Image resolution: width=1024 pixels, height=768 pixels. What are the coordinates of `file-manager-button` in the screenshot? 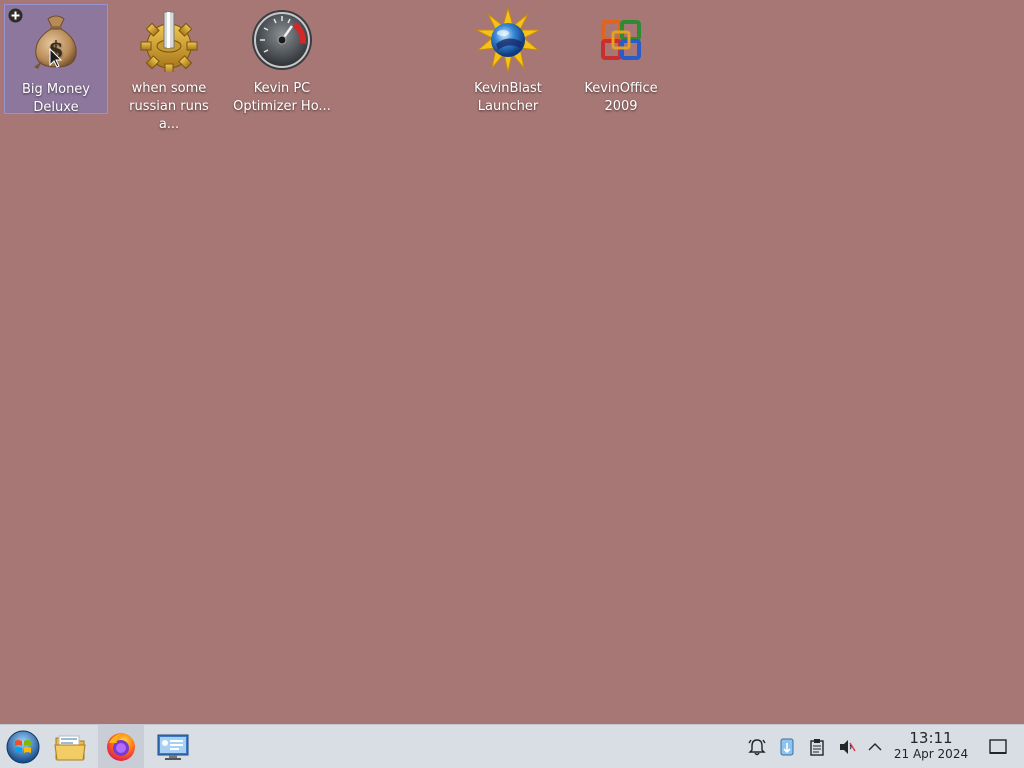 It's located at (70, 746).